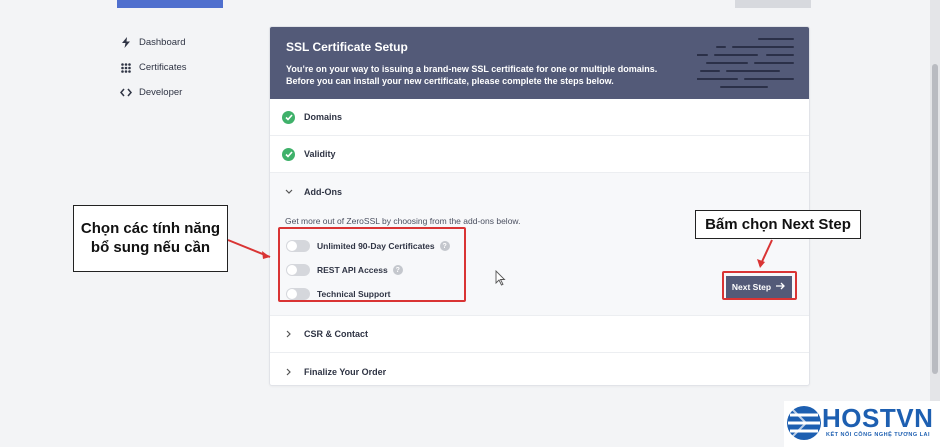  I want to click on annotation-callout-addons: Chọn các tính năng bổ sung nếu cần, so click(150, 238).